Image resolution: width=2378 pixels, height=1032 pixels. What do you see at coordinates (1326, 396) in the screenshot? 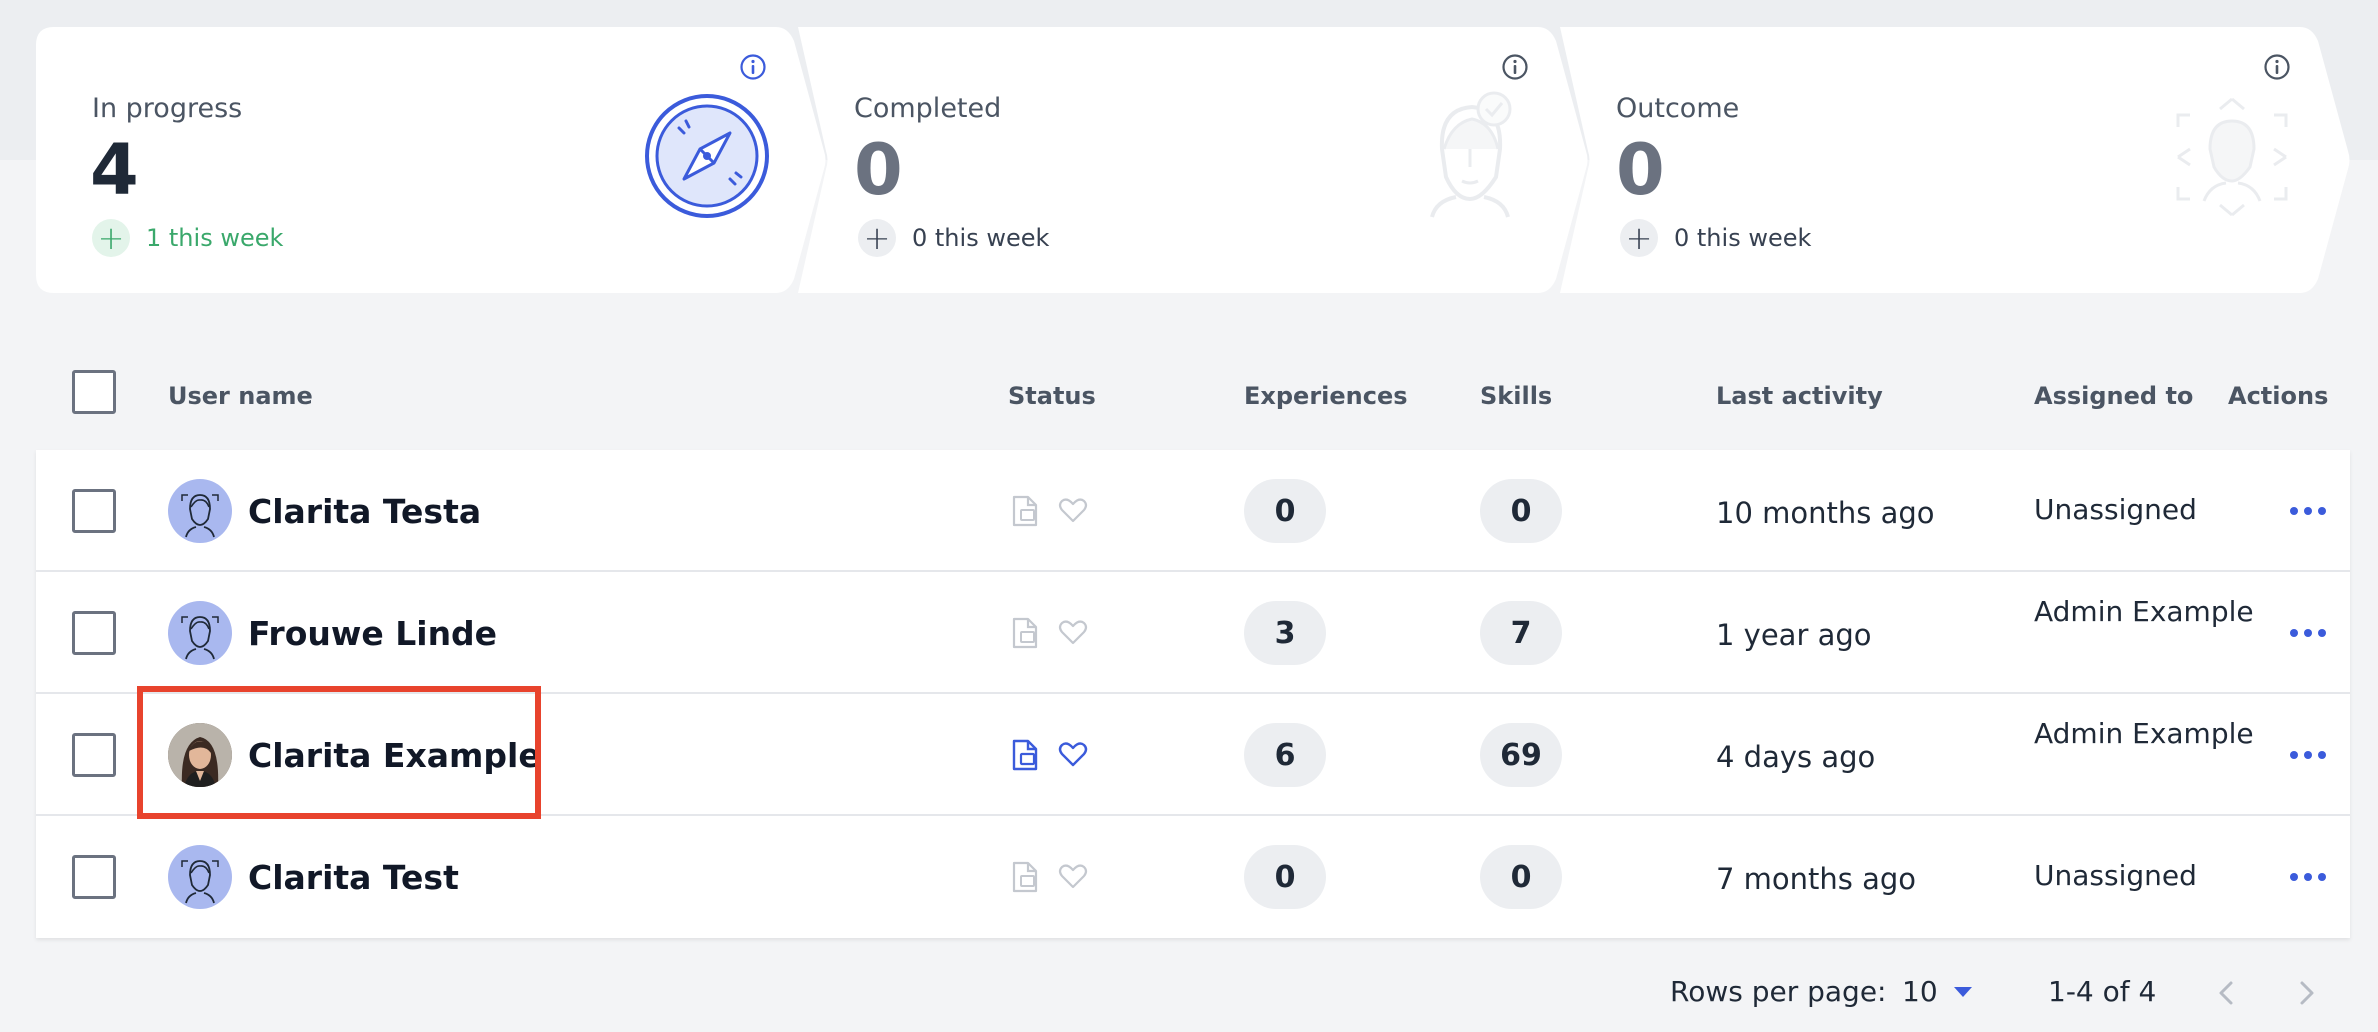
I see `header-experiences: Experiences` at bounding box center [1326, 396].